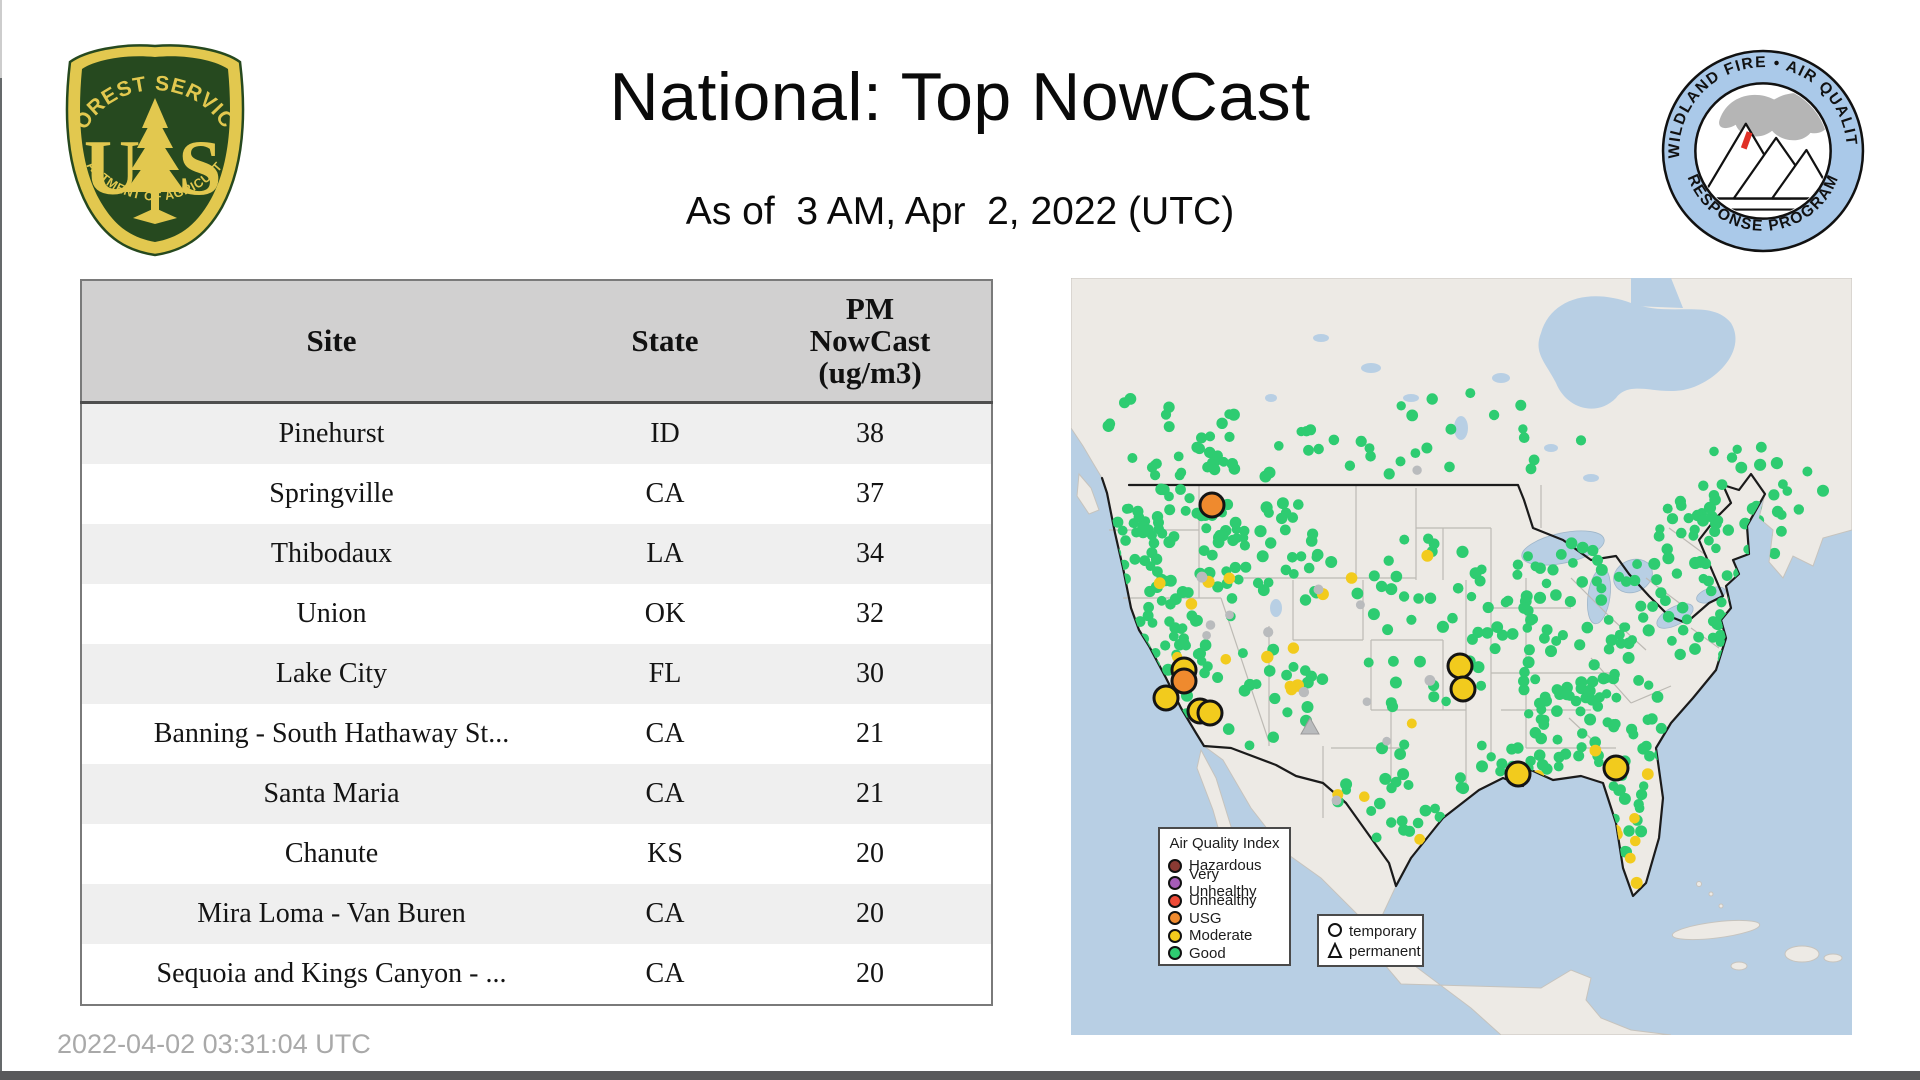 This screenshot has width=1920, height=1080. Describe the element at coordinates (960, 1075) in the screenshot. I see `bottom-bar` at that location.